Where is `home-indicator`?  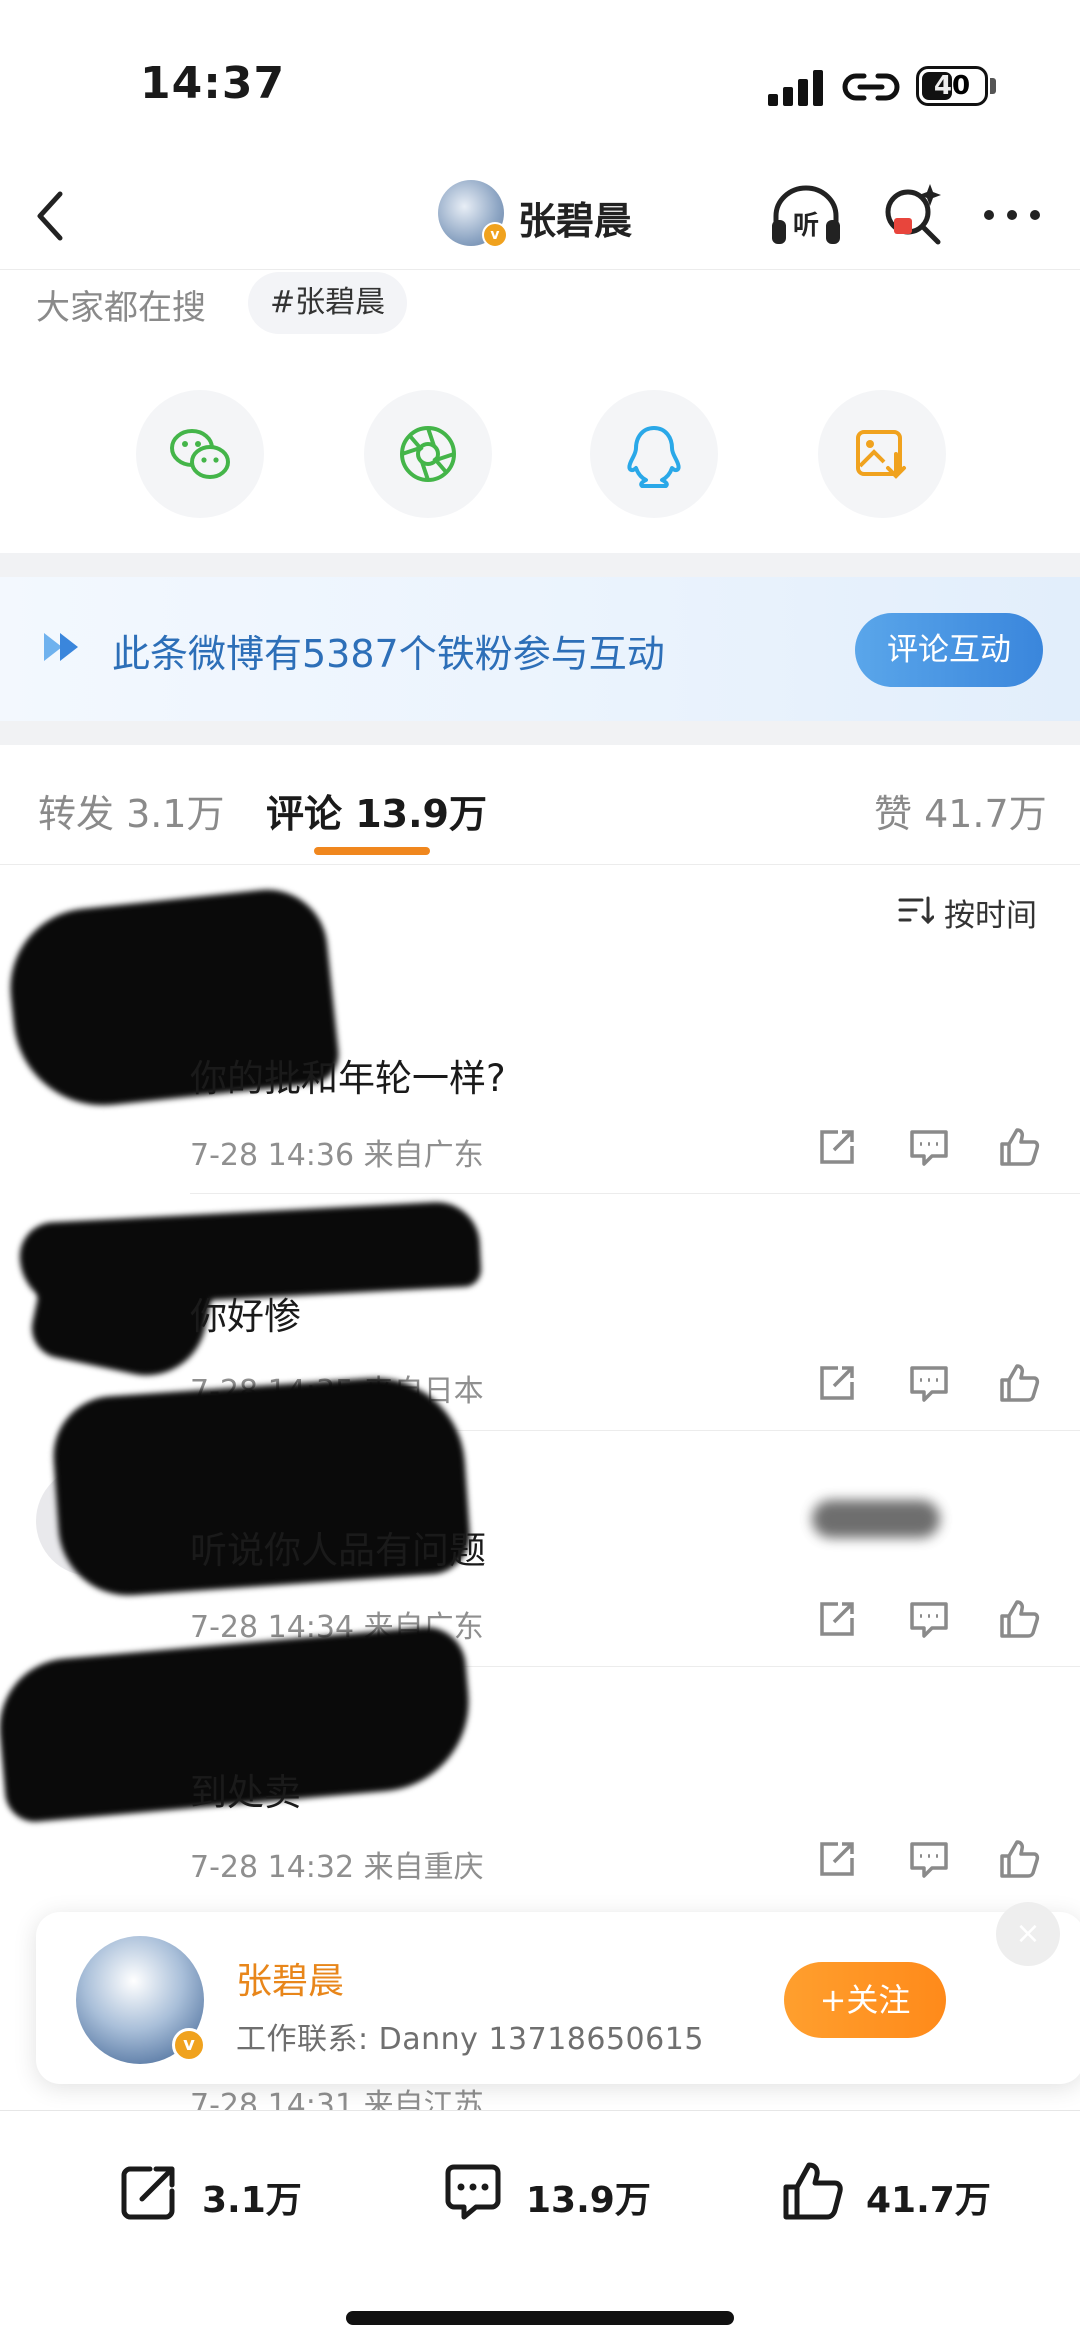 home-indicator is located at coordinates (540, 2318).